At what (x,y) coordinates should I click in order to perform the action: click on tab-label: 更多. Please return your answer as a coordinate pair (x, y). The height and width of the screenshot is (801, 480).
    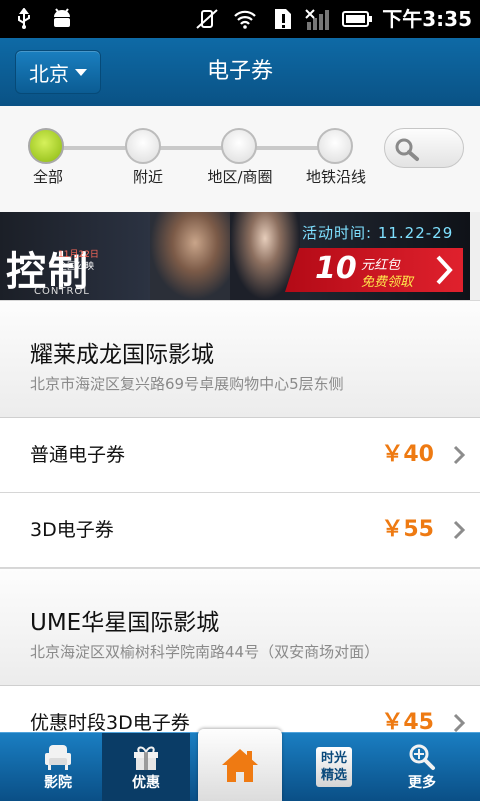
    Looking at the image, I should click on (422, 783).